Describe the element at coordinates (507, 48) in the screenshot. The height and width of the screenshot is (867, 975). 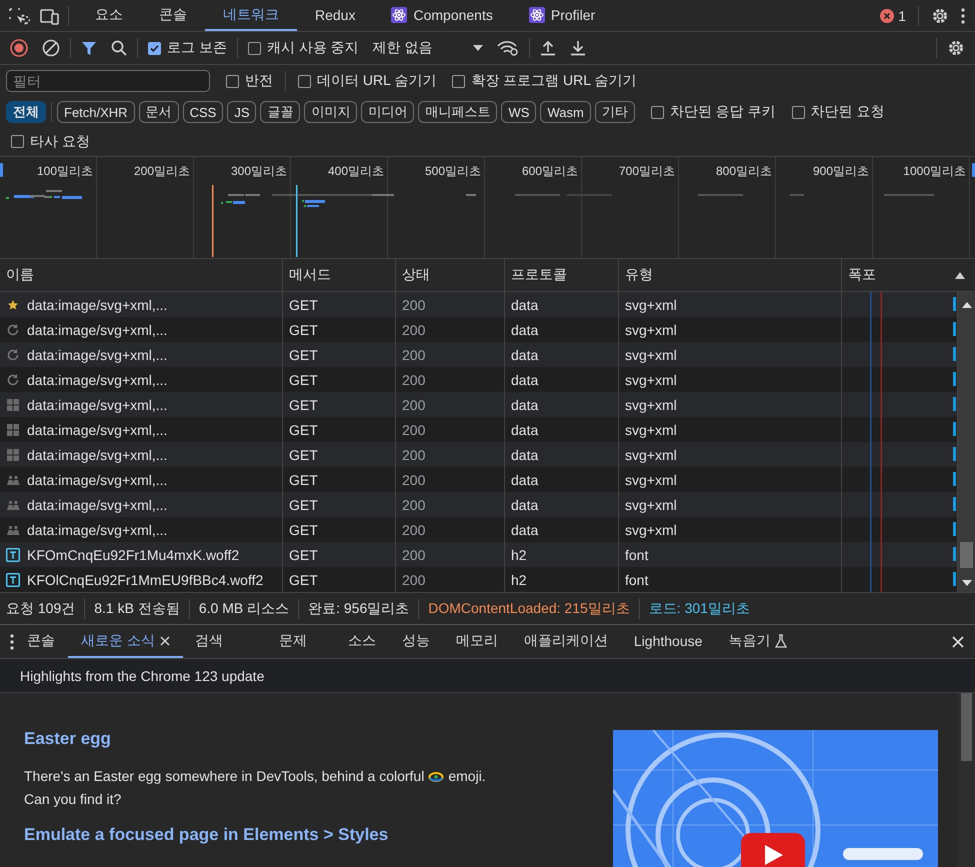
I see `network-conditions-icon` at that location.